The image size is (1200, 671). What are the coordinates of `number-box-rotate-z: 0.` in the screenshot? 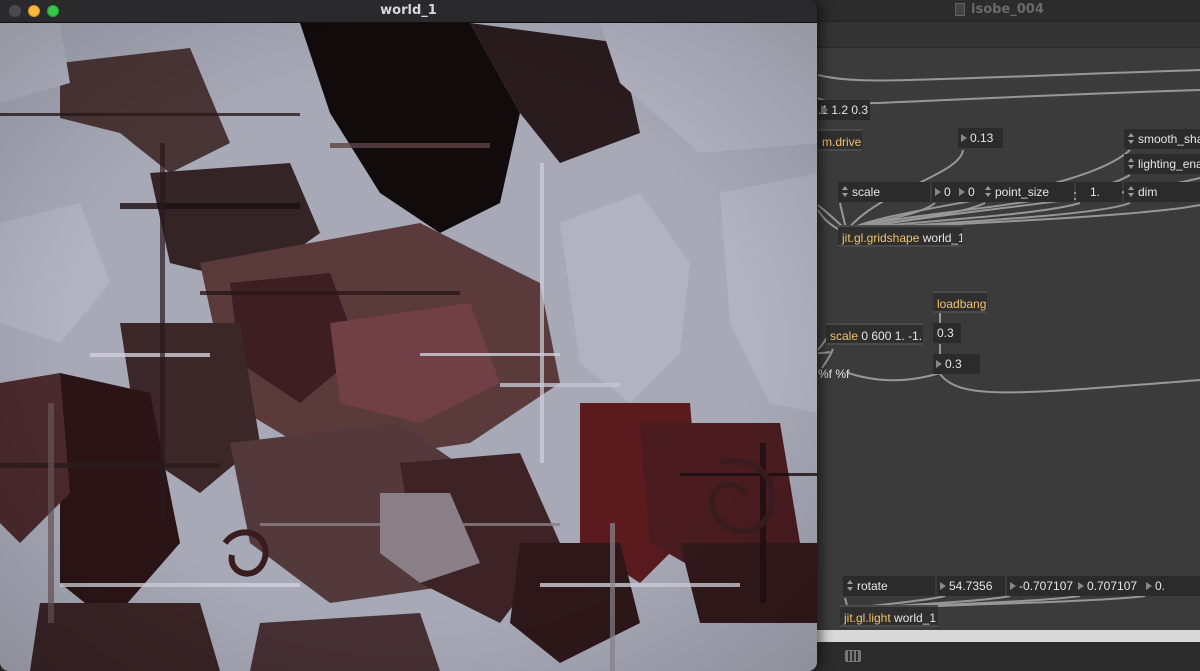 It's located at (1171, 586).